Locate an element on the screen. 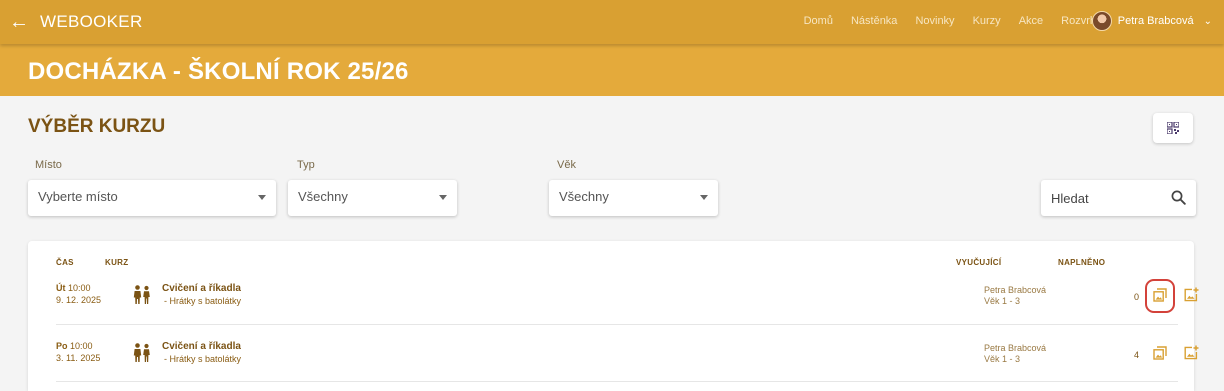 This screenshot has height=391, width=1224. nav-item-novinky: Novinky is located at coordinates (934, 21).